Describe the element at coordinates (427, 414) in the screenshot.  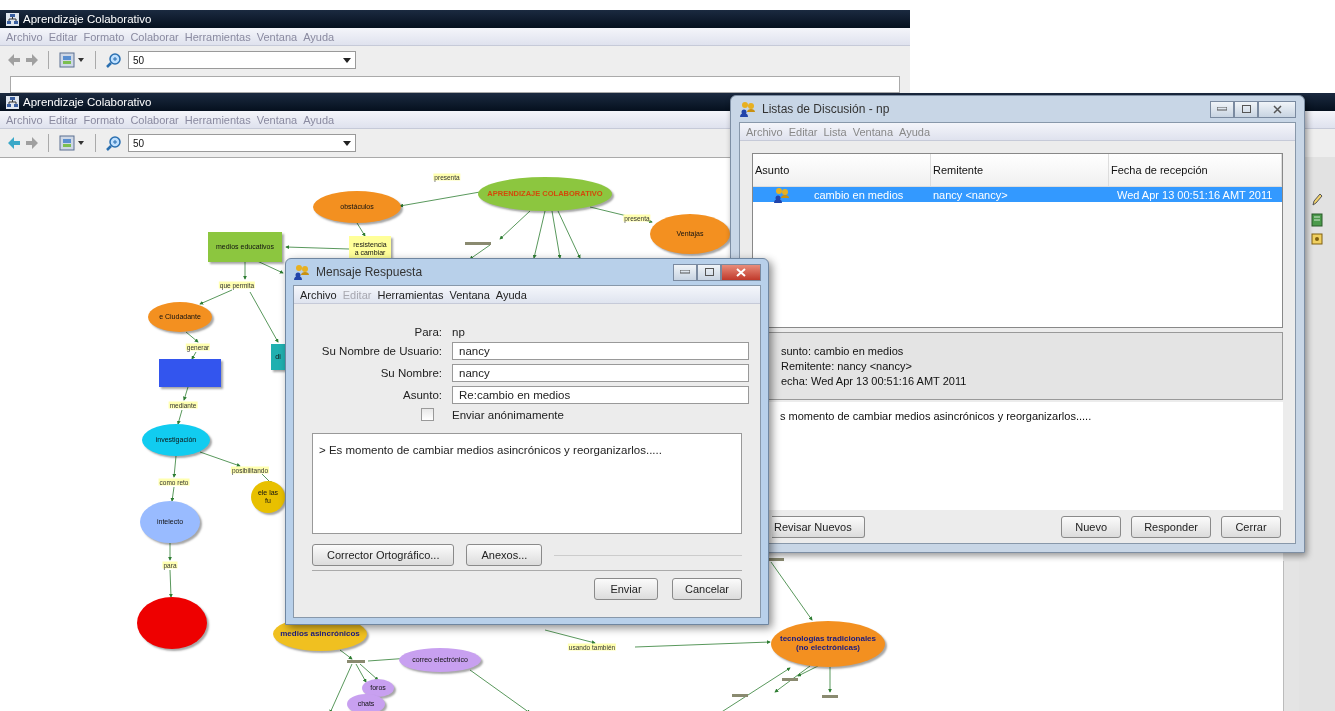
I see `checkbox` at that location.